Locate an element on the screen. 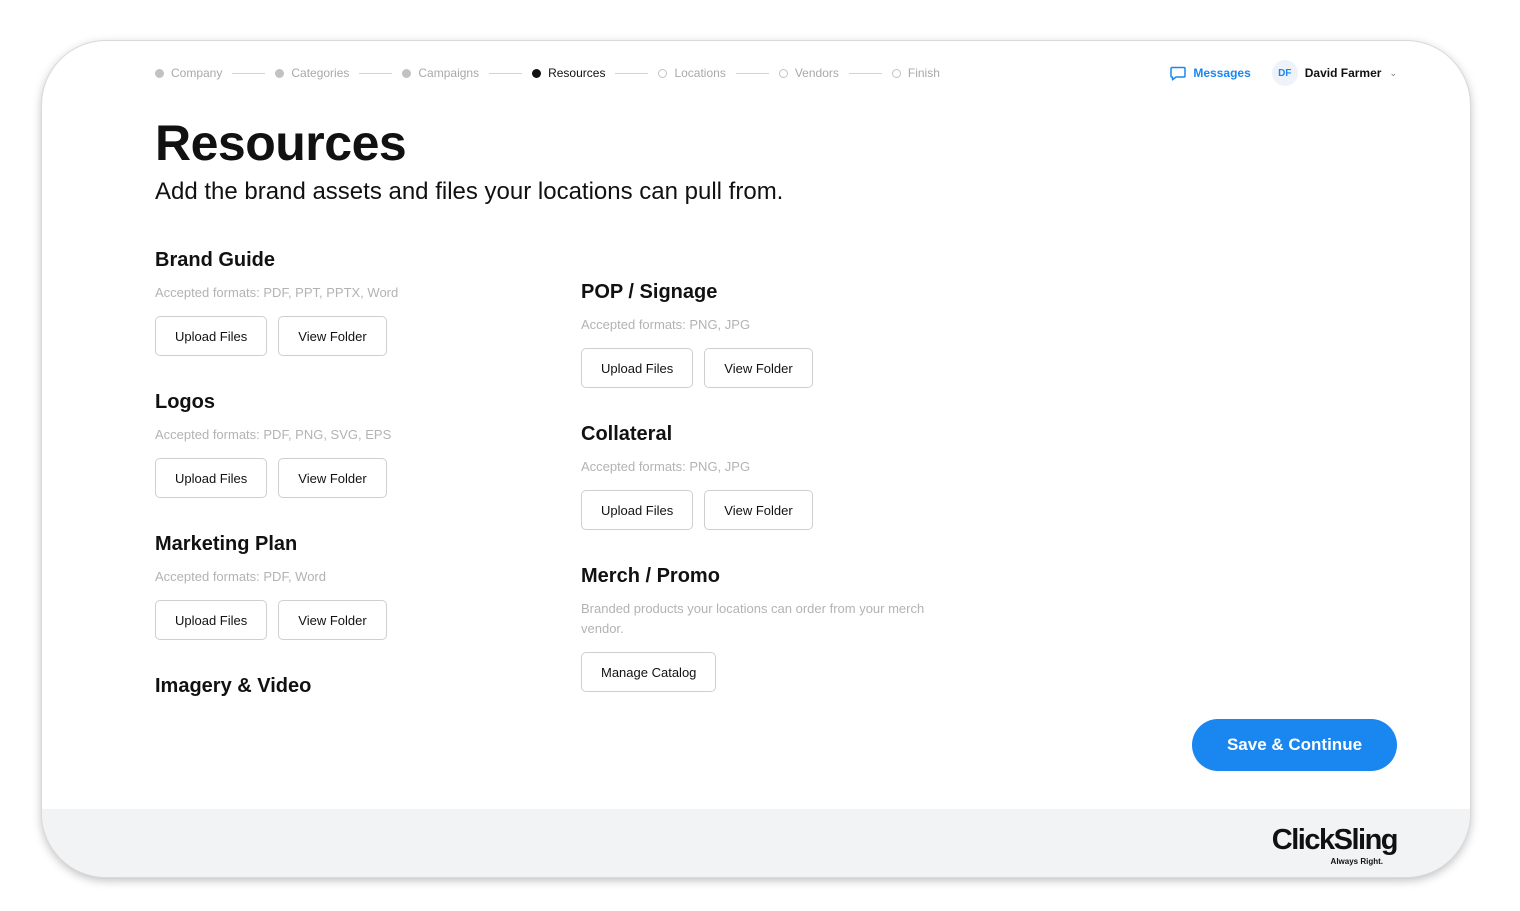 The image size is (1520, 911). step-label: Vendors is located at coordinates (816, 73).